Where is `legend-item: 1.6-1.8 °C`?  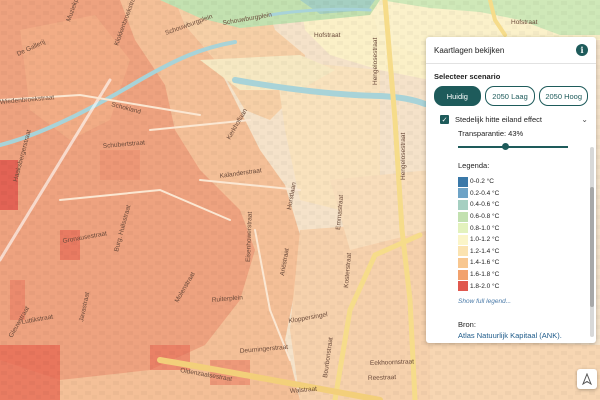
legend-item: 1.6-1.8 °C is located at coordinates (527, 275).